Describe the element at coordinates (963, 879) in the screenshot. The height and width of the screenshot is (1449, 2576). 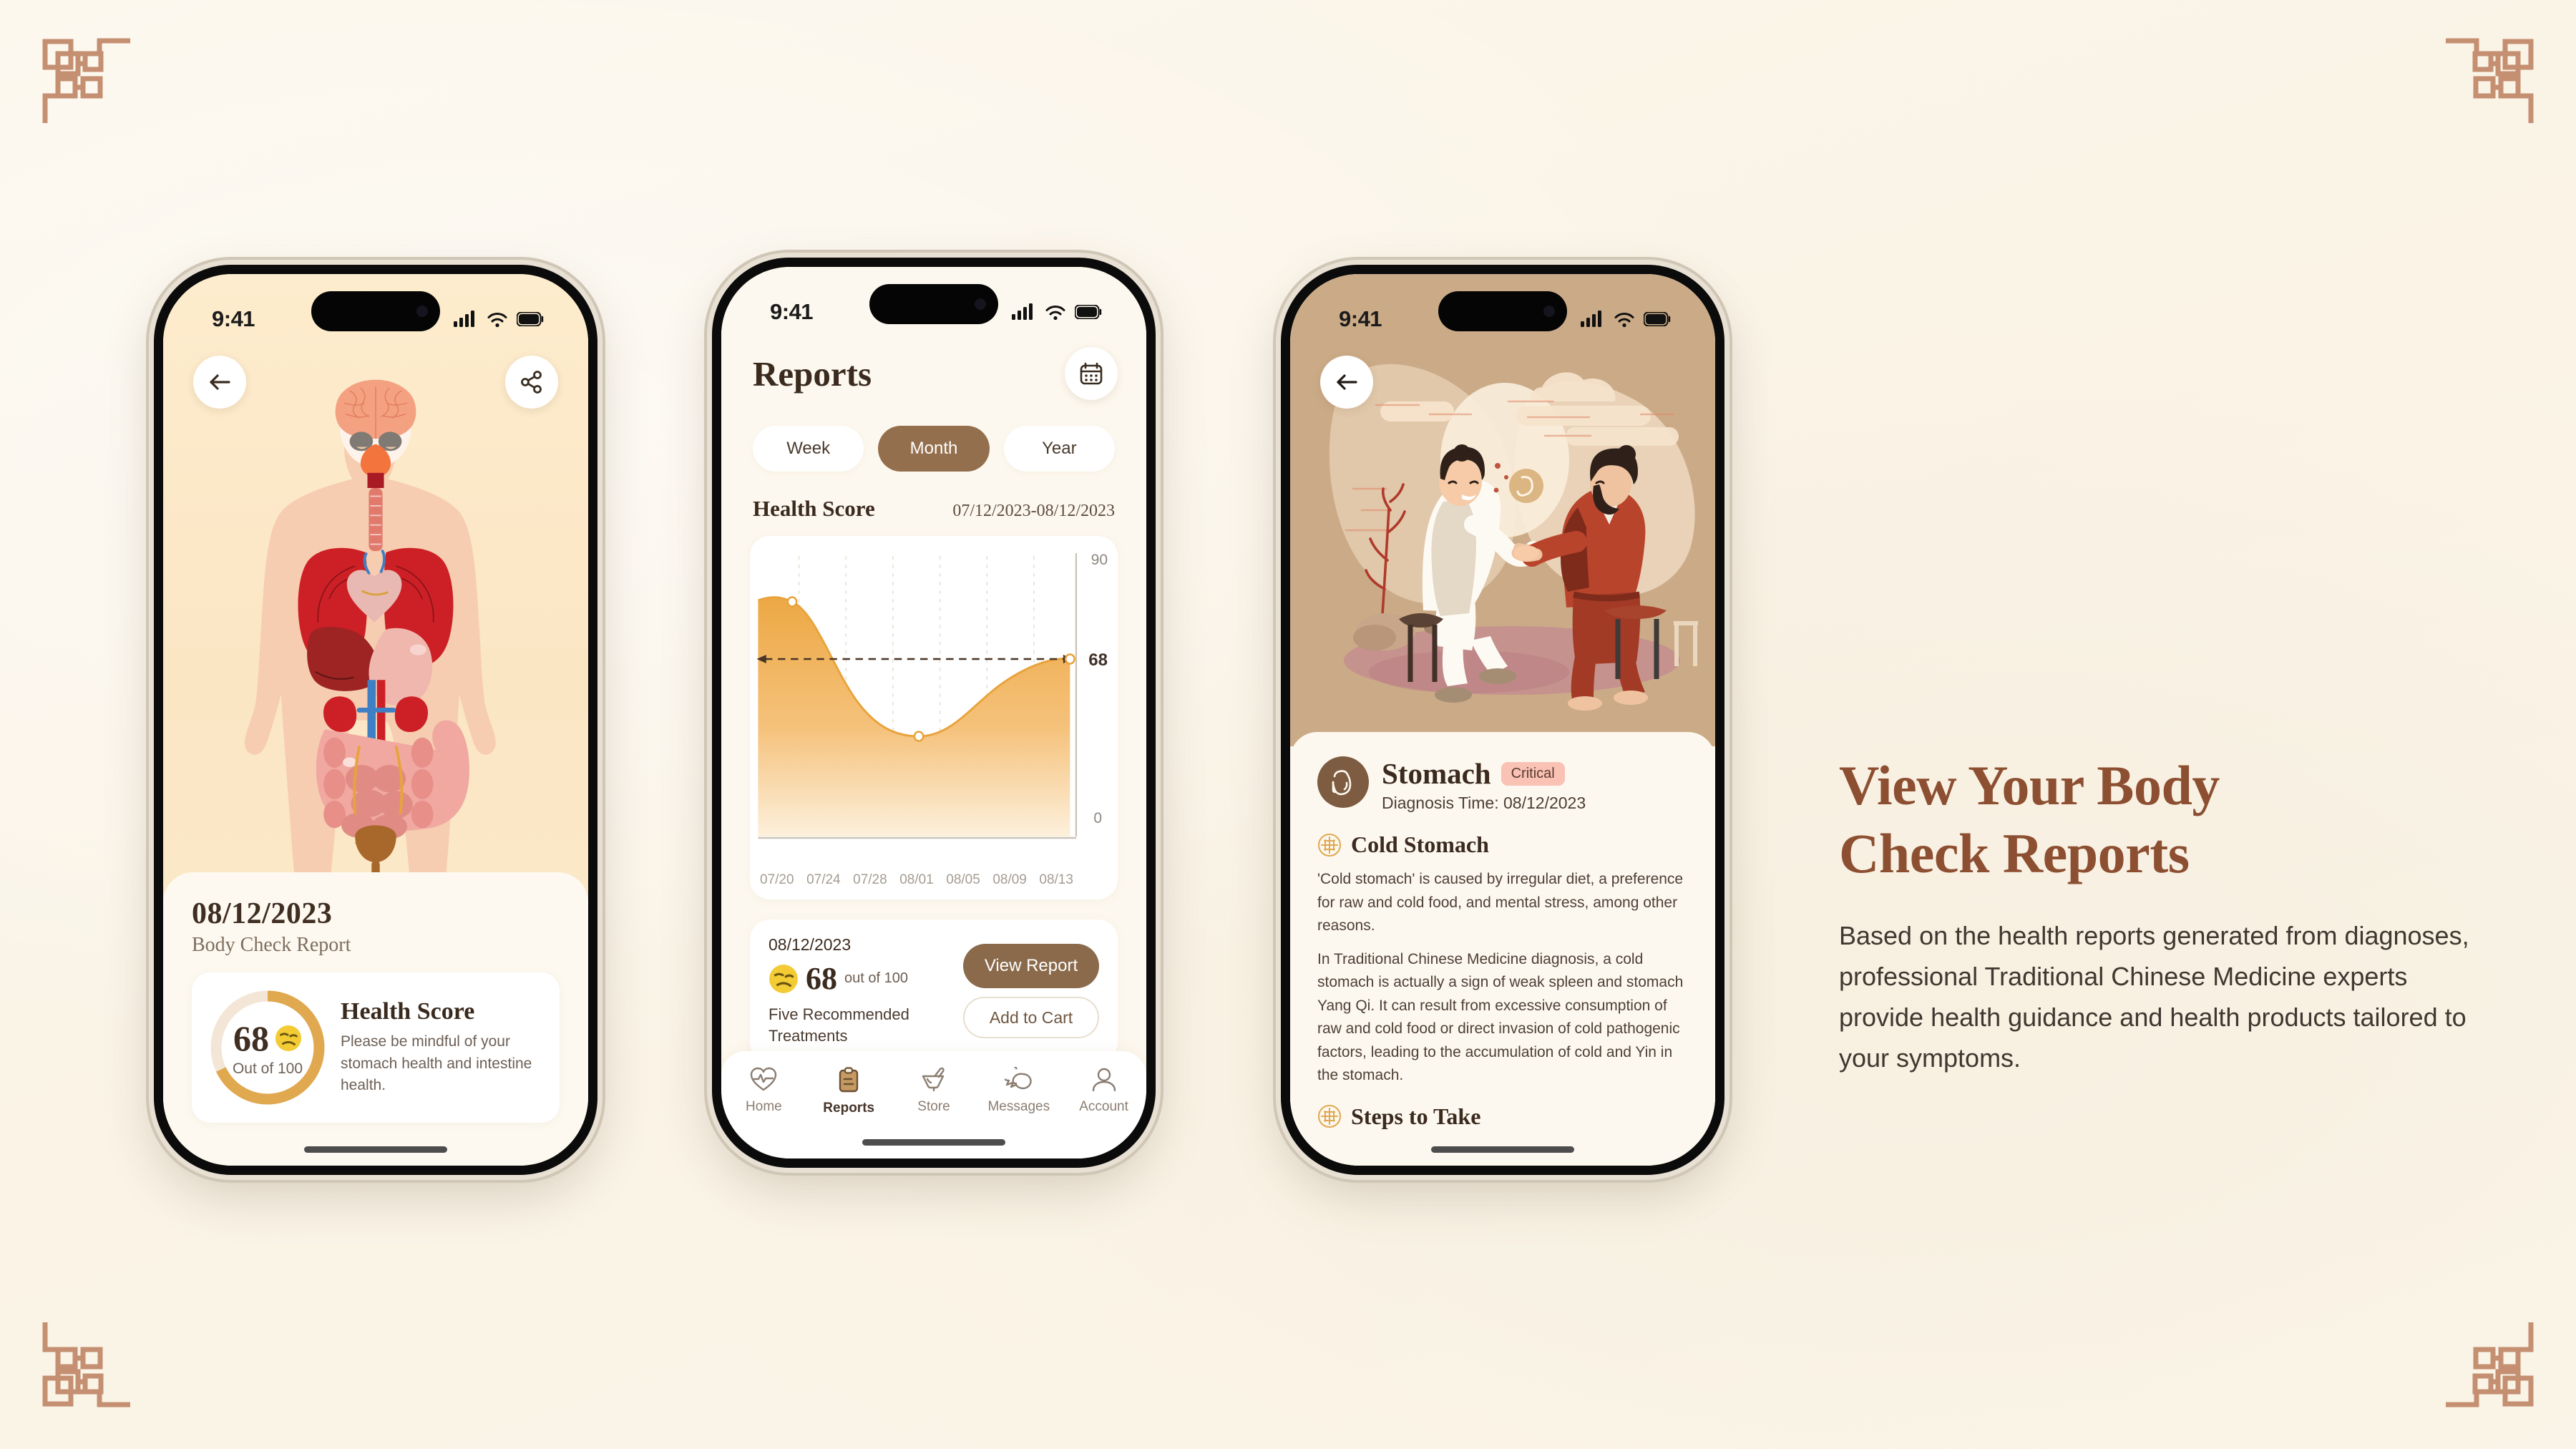
I see `x-tick-4: 08/05` at that location.